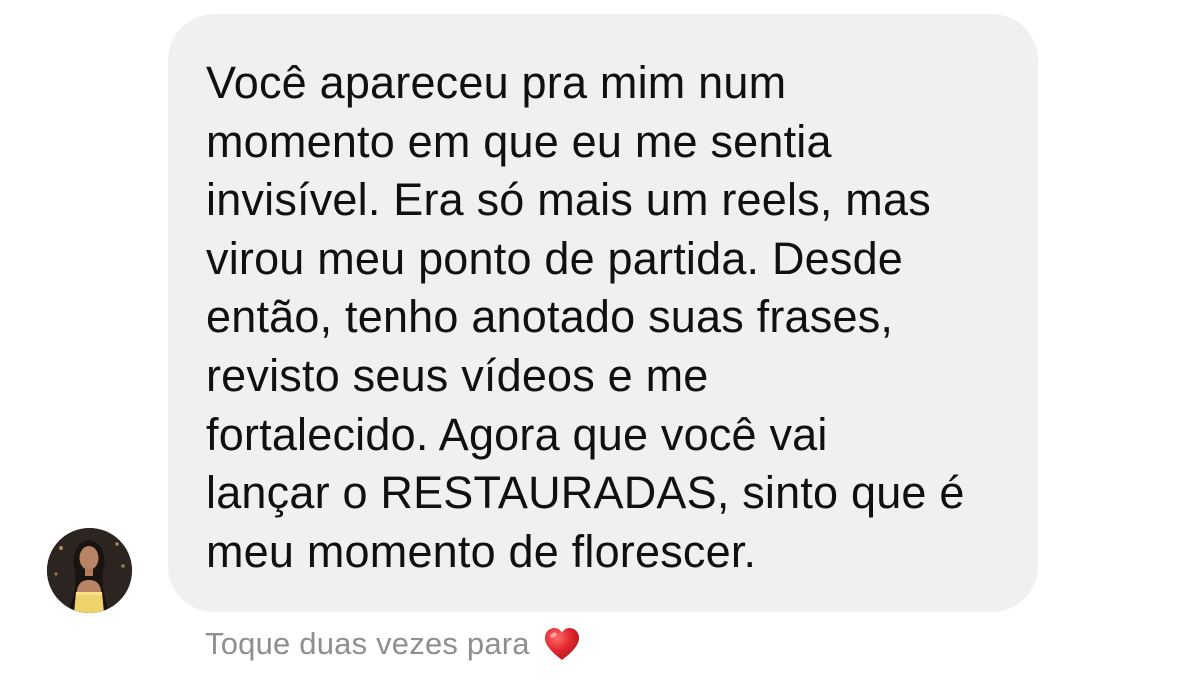  Describe the element at coordinates (562, 644) in the screenshot. I see `heart-icon` at that location.